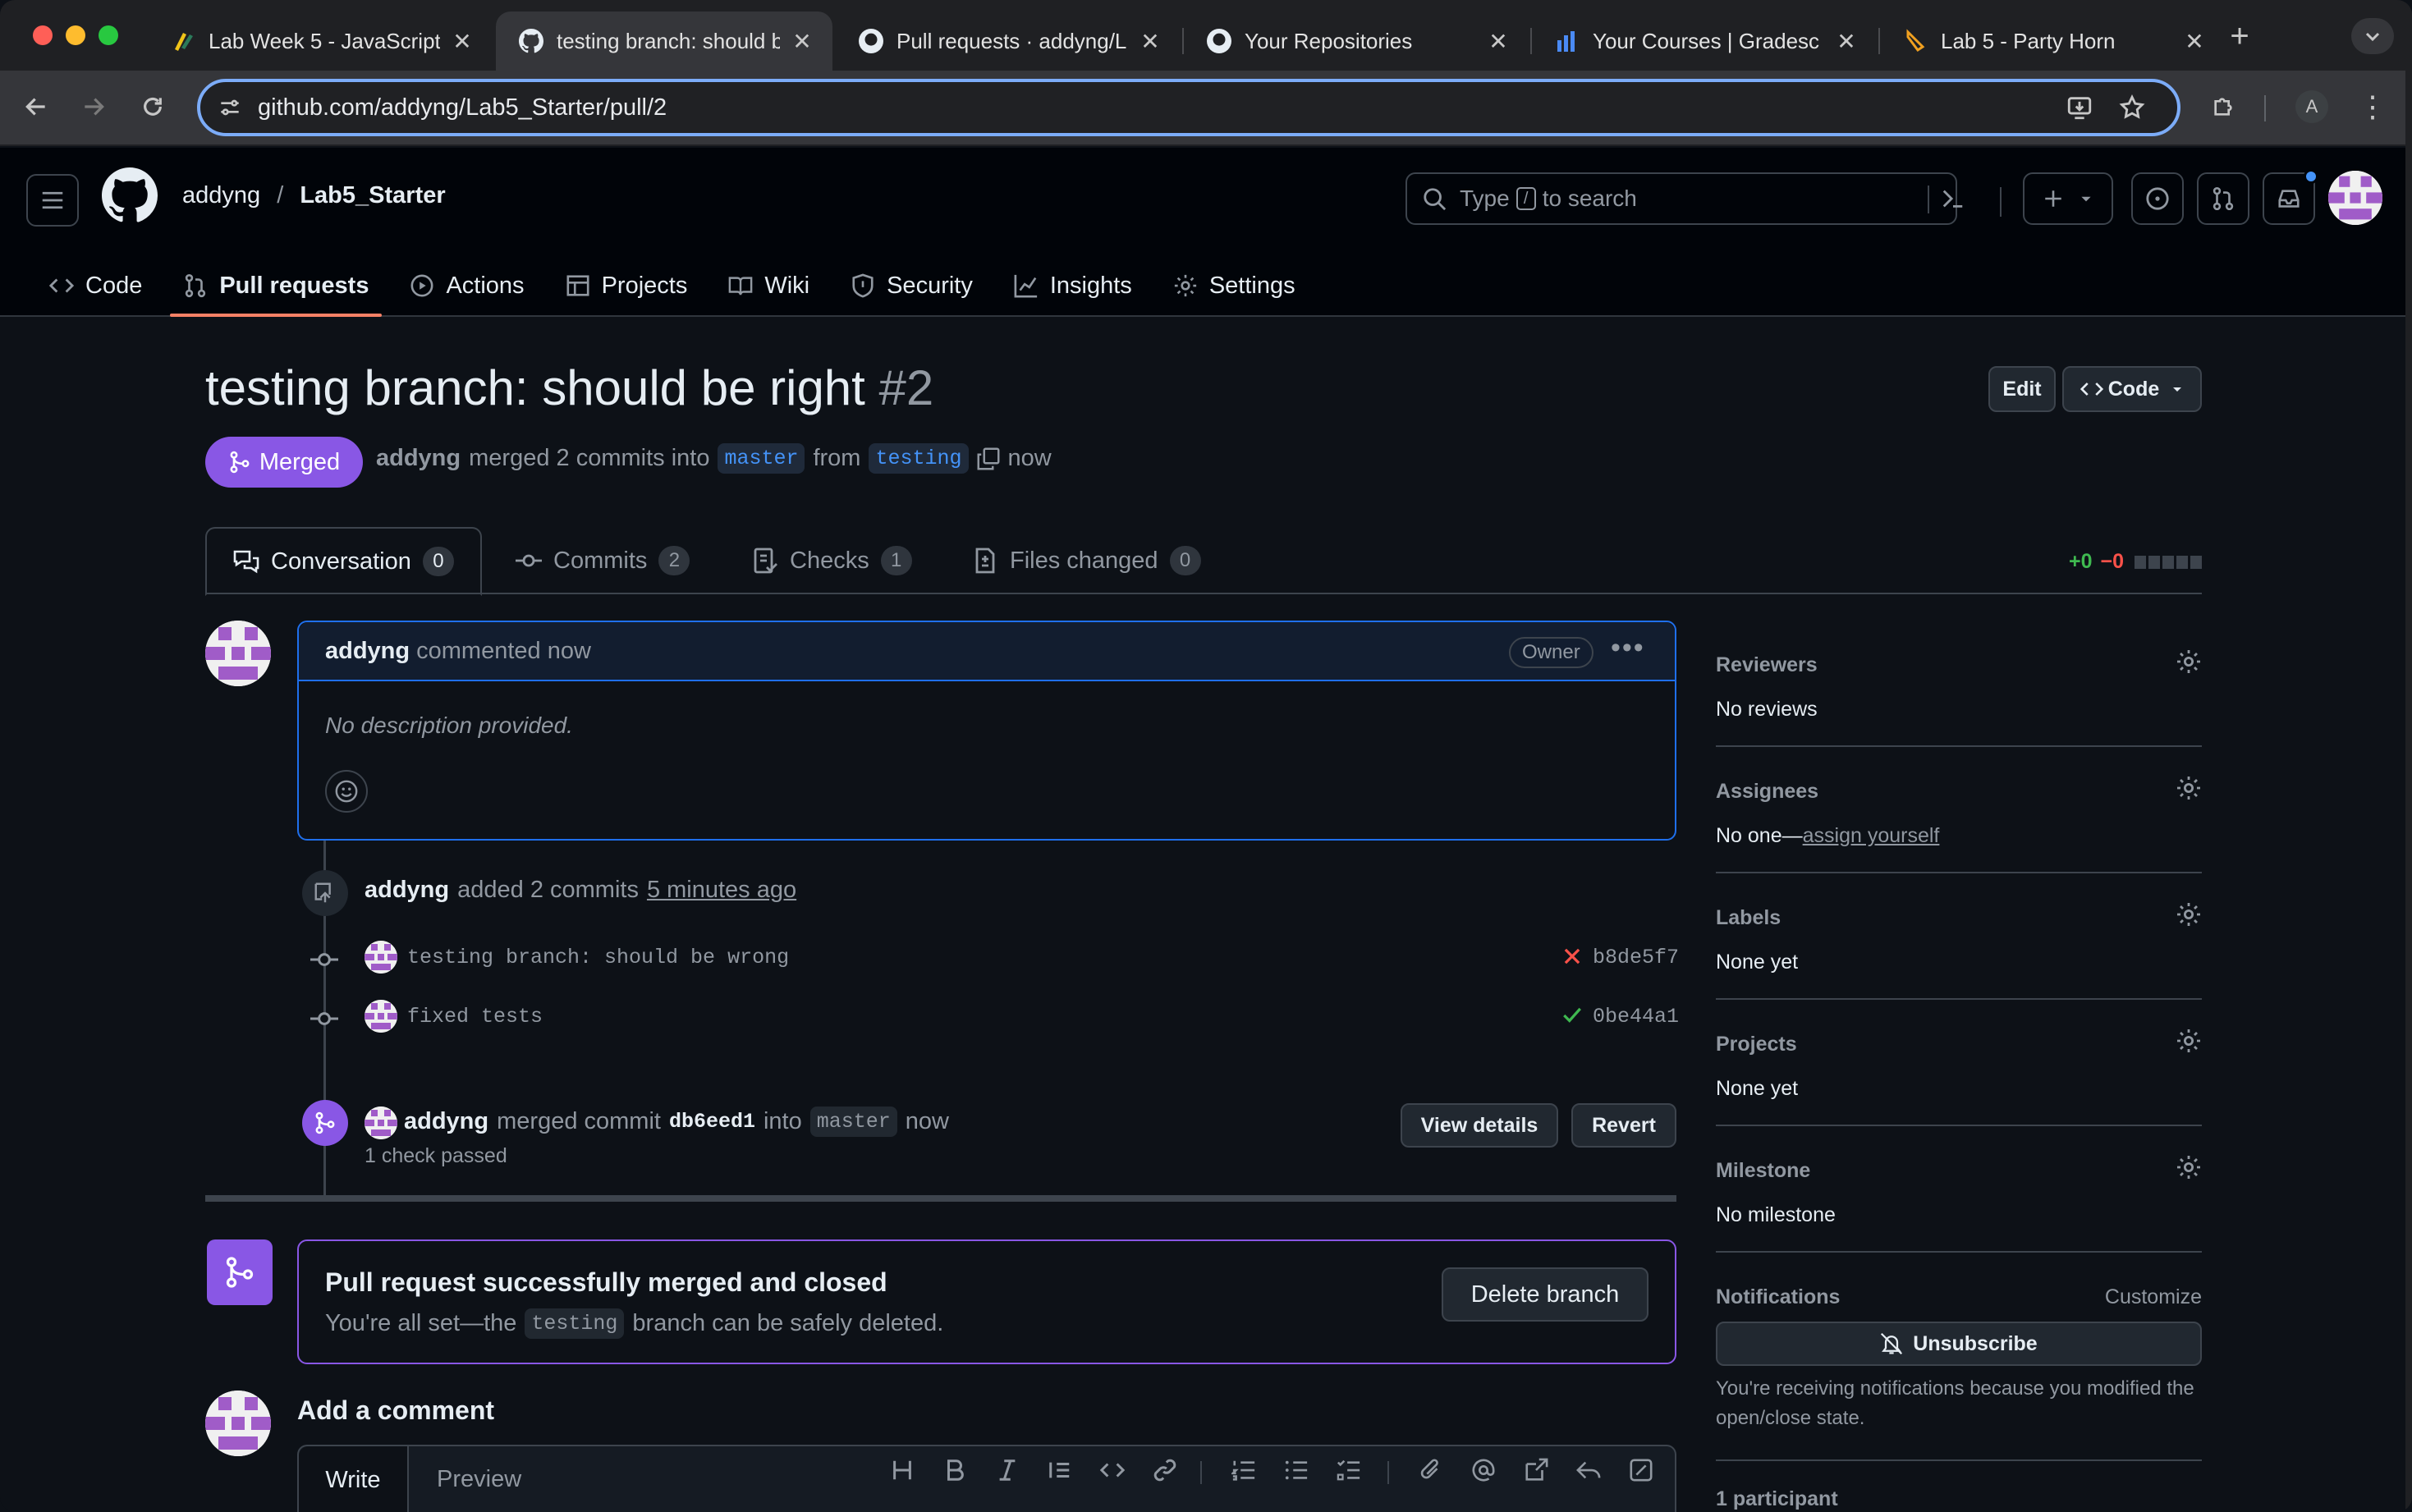 This screenshot has height=1512, width=2412. I want to click on tab-search-button, so click(2372, 36).